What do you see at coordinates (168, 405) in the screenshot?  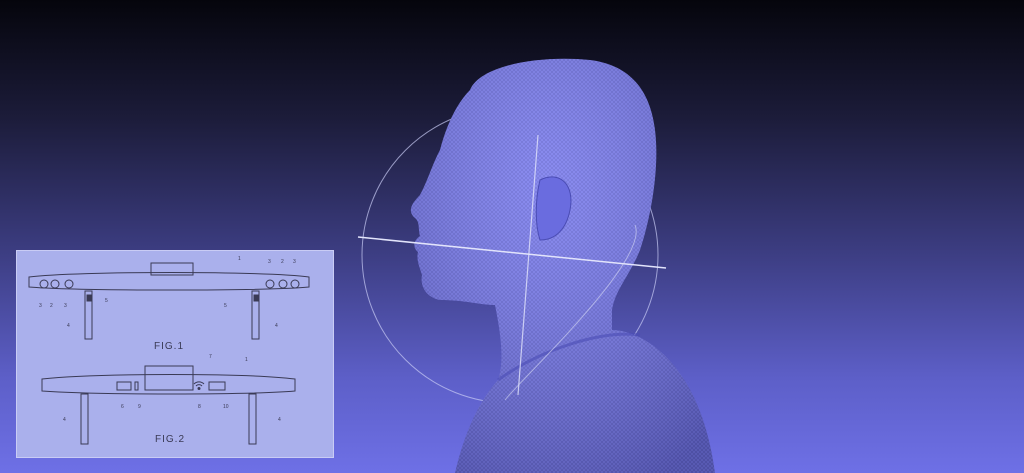 I see `fig2-device` at bounding box center [168, 405].